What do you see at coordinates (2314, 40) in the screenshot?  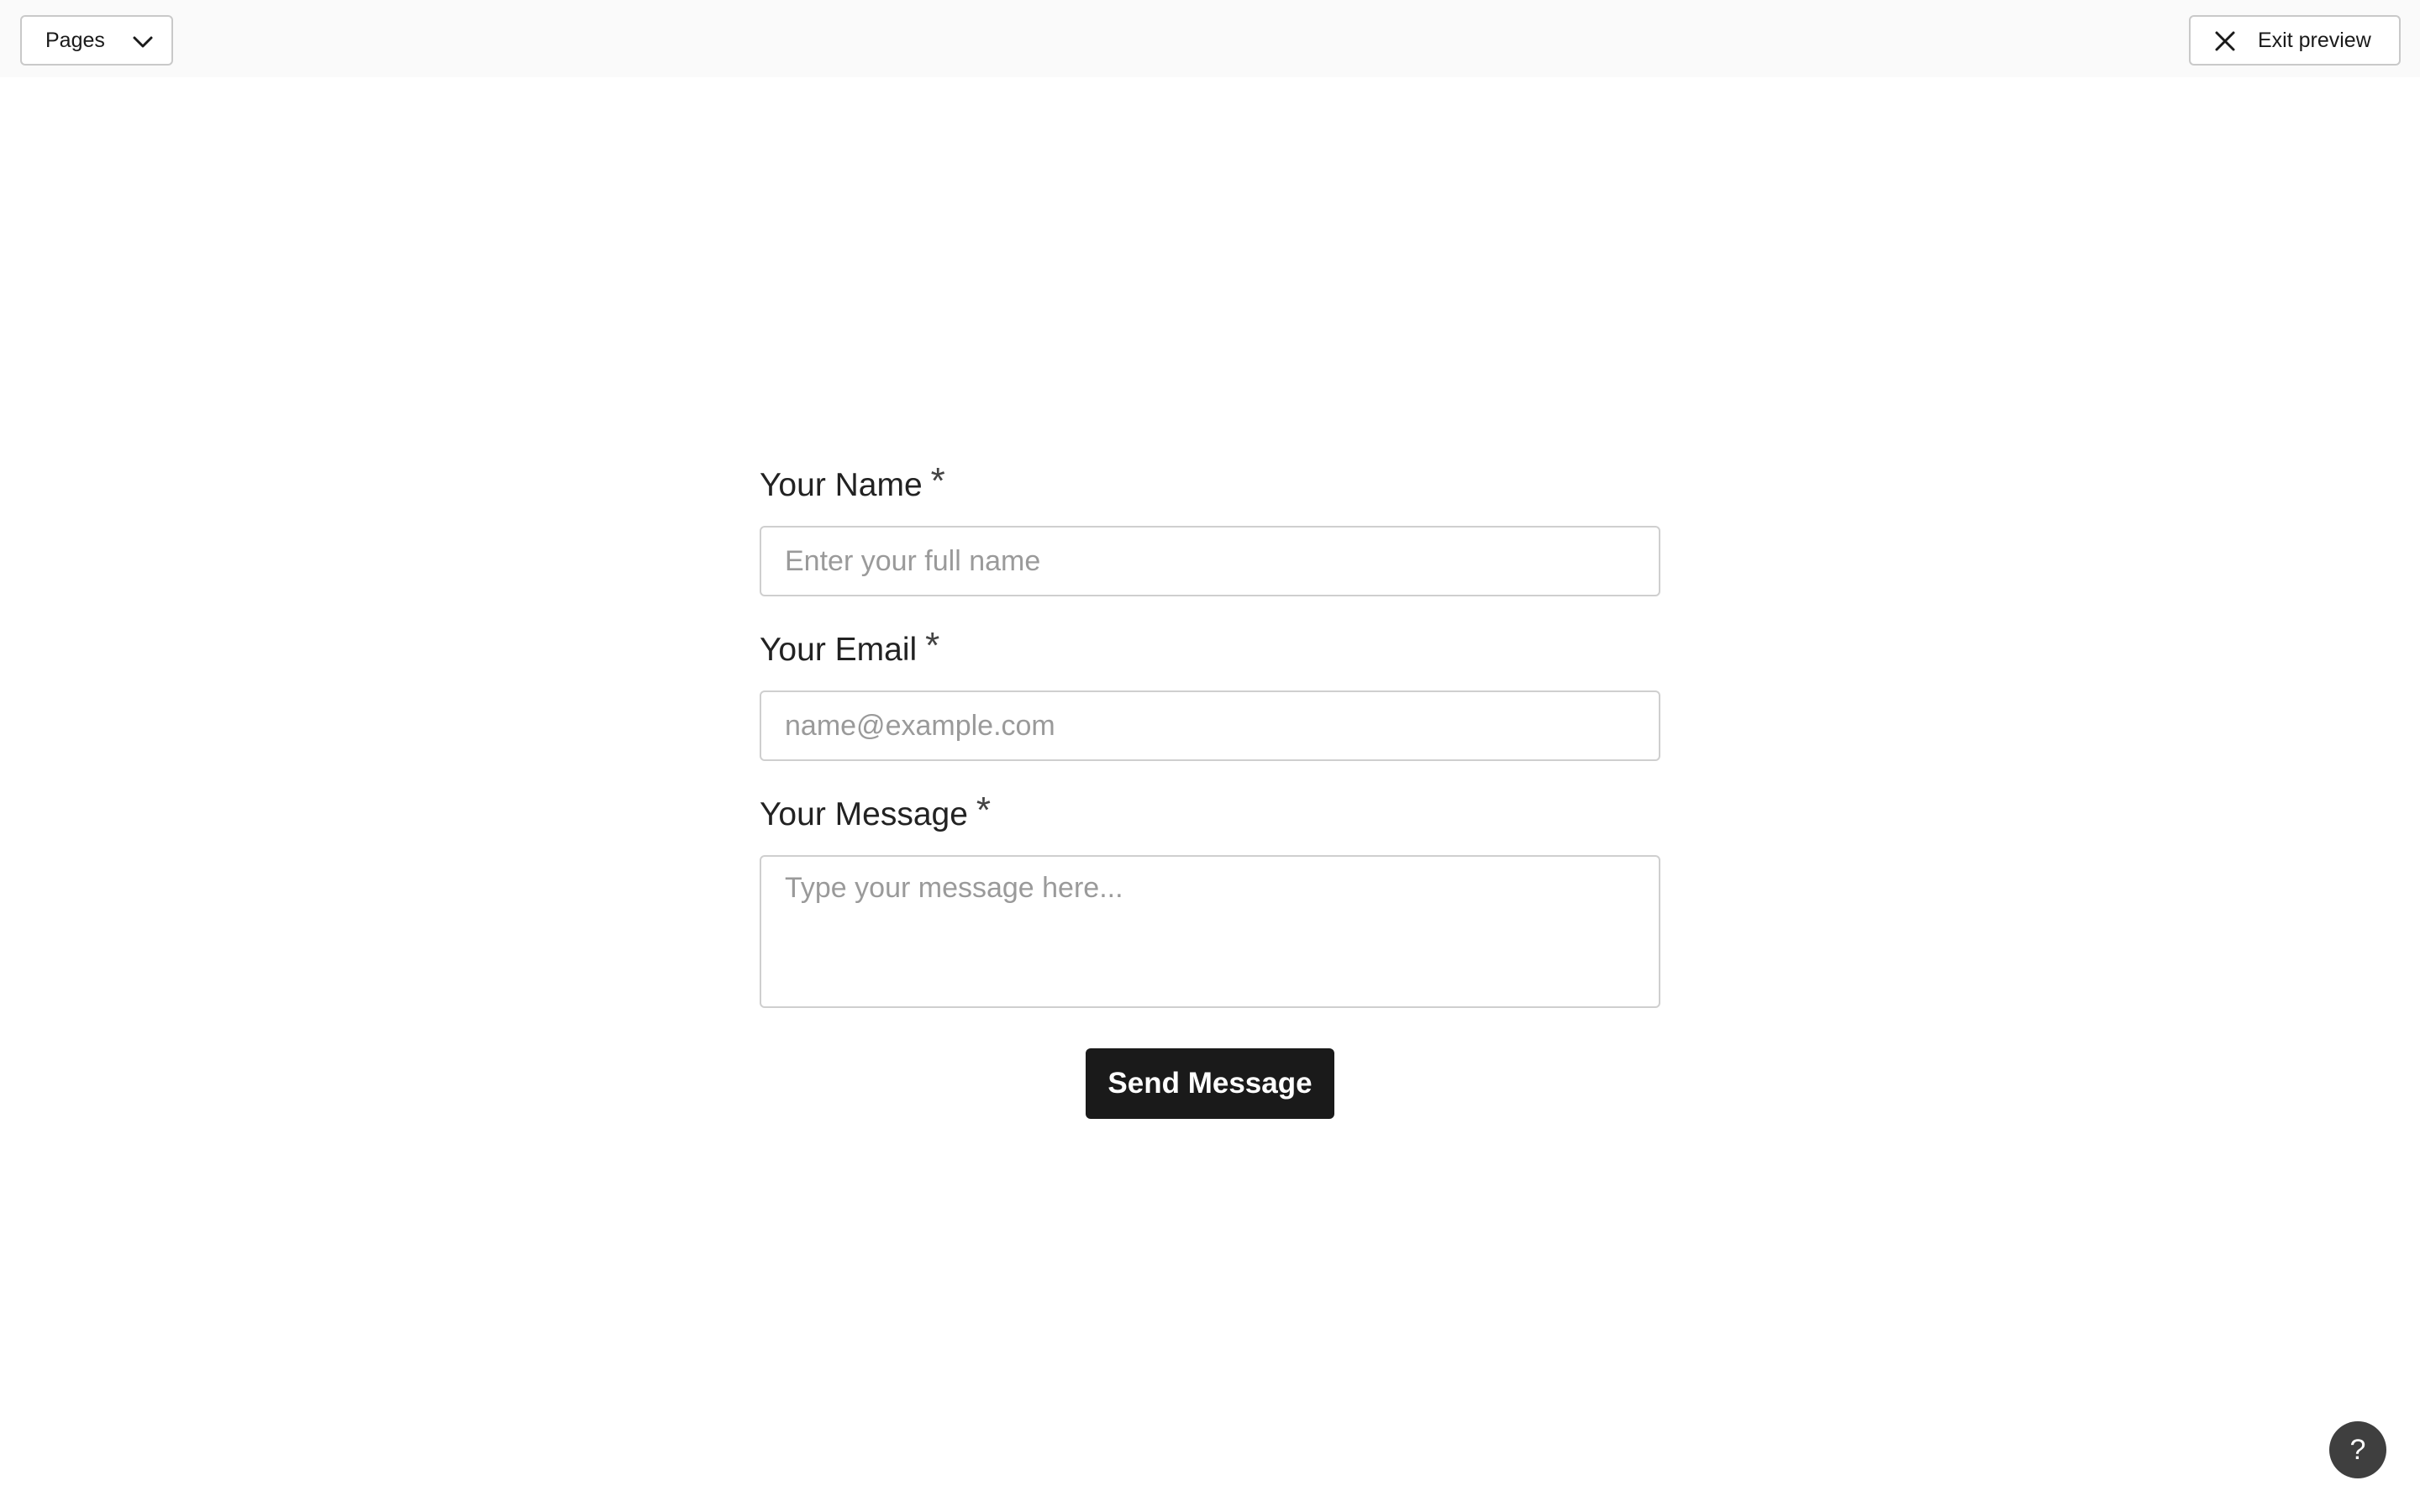 I see `exit-preview-label: Exit preview` at bounding box center [2314, 40].